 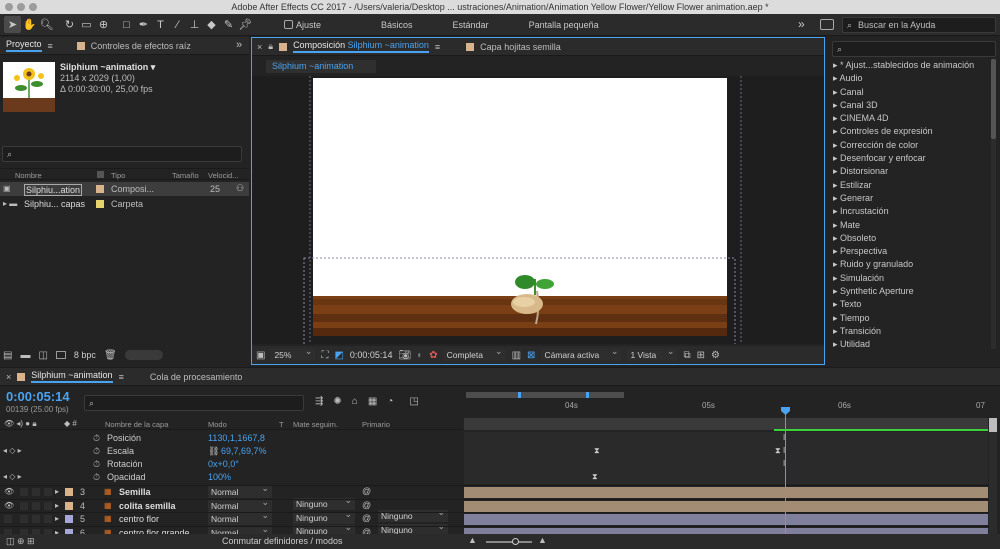 What do you see at coordinates (12, 24) in the screenshot?
I see `selection-tool-icon: ➤` at bounding box center [12, 24].